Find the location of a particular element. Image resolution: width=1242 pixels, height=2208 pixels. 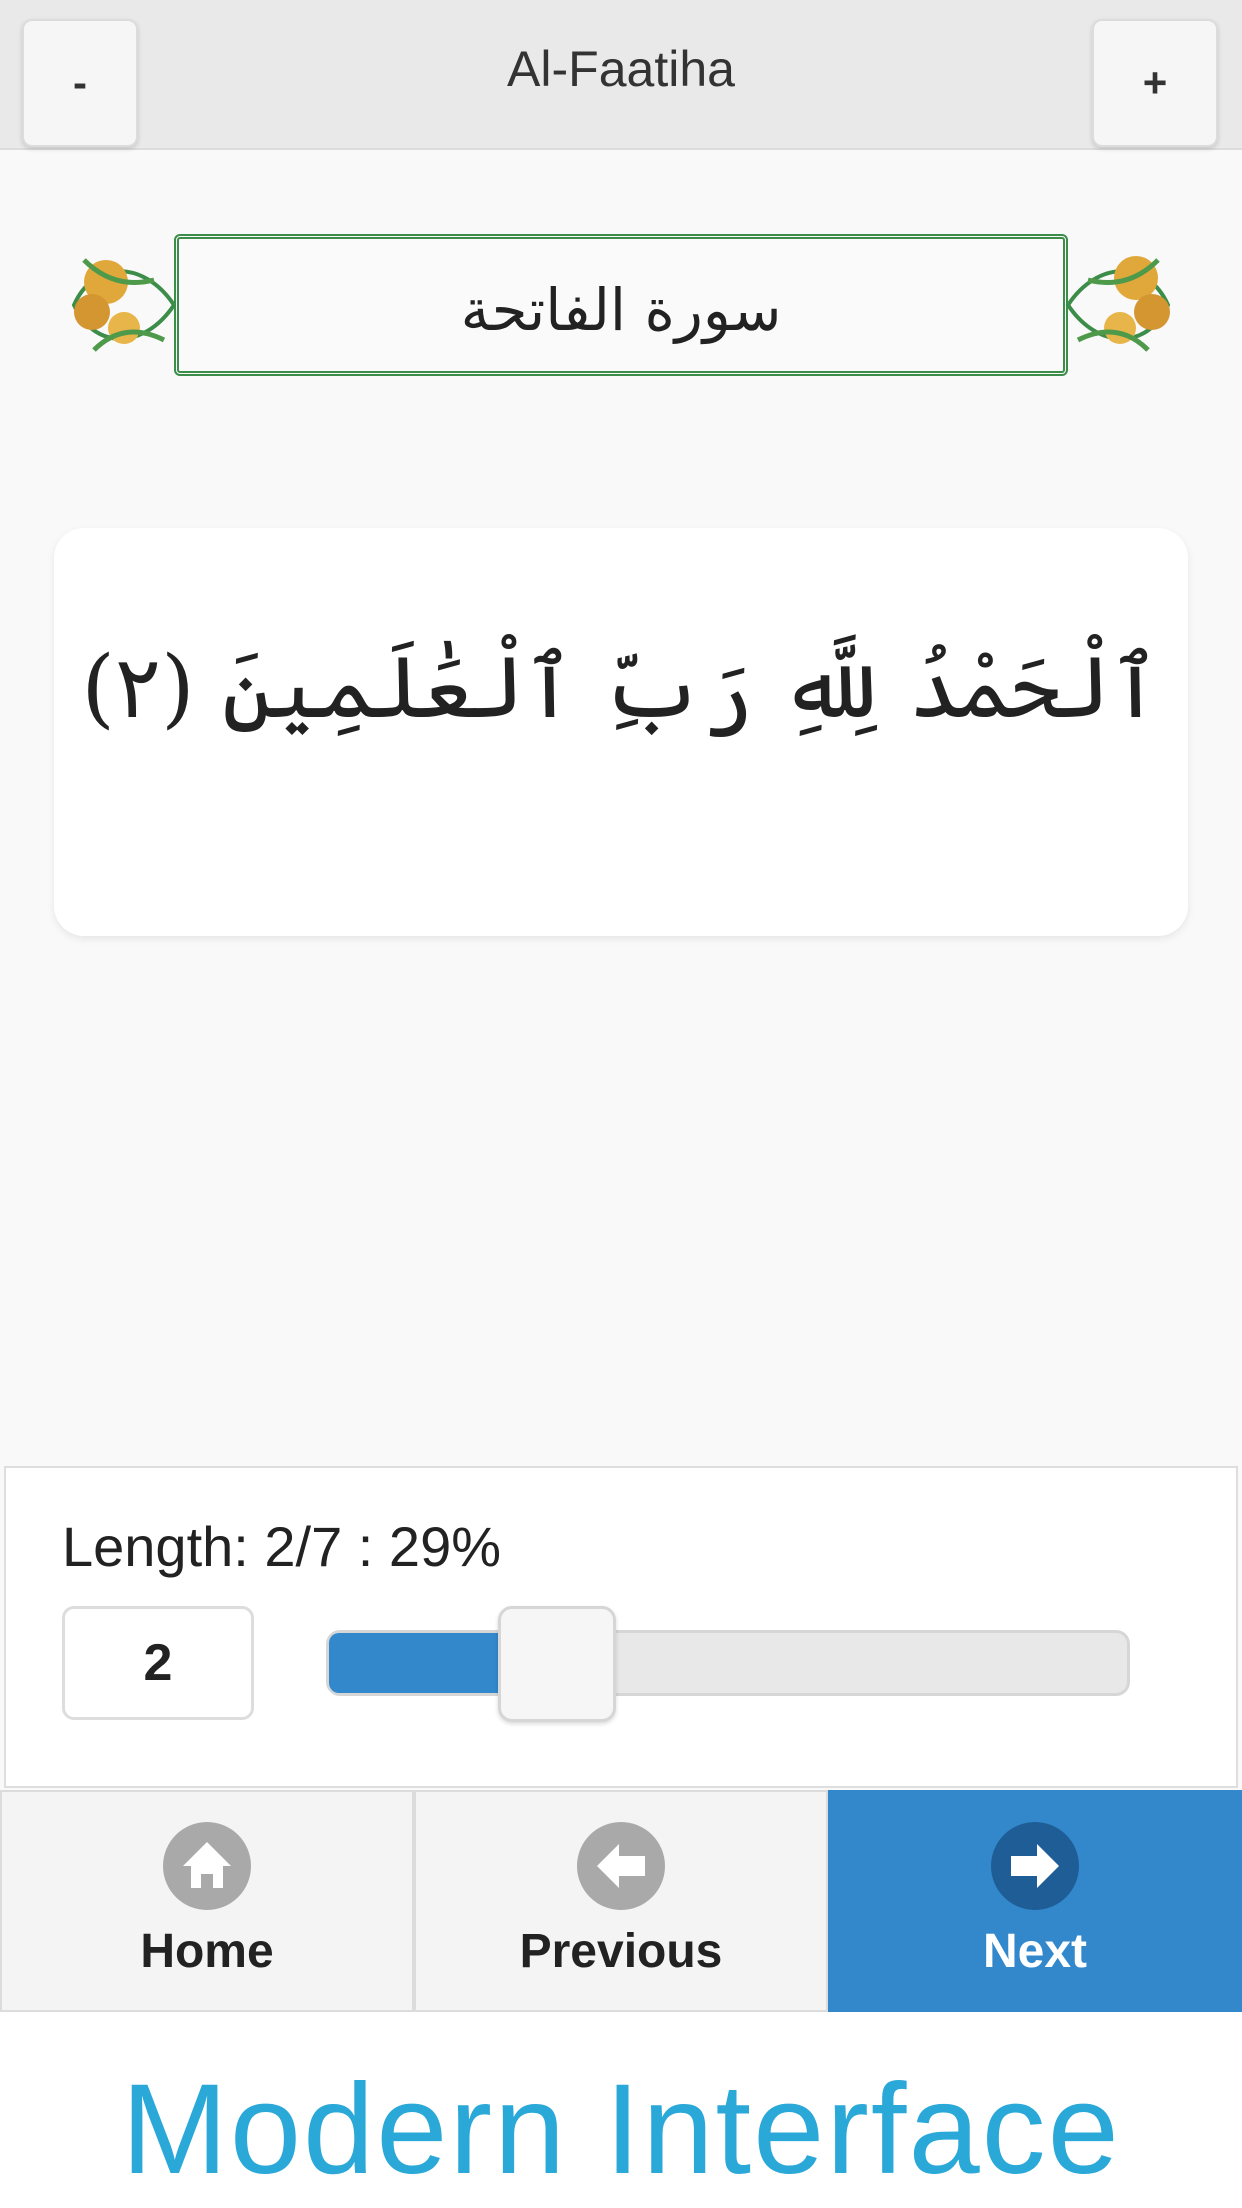

increase-font-button: + is located at coordinates (1155, 83).